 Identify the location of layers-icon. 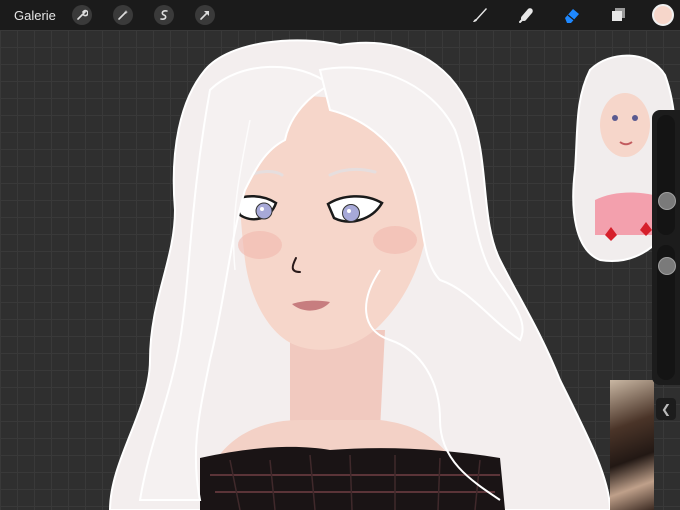
(618, 15).